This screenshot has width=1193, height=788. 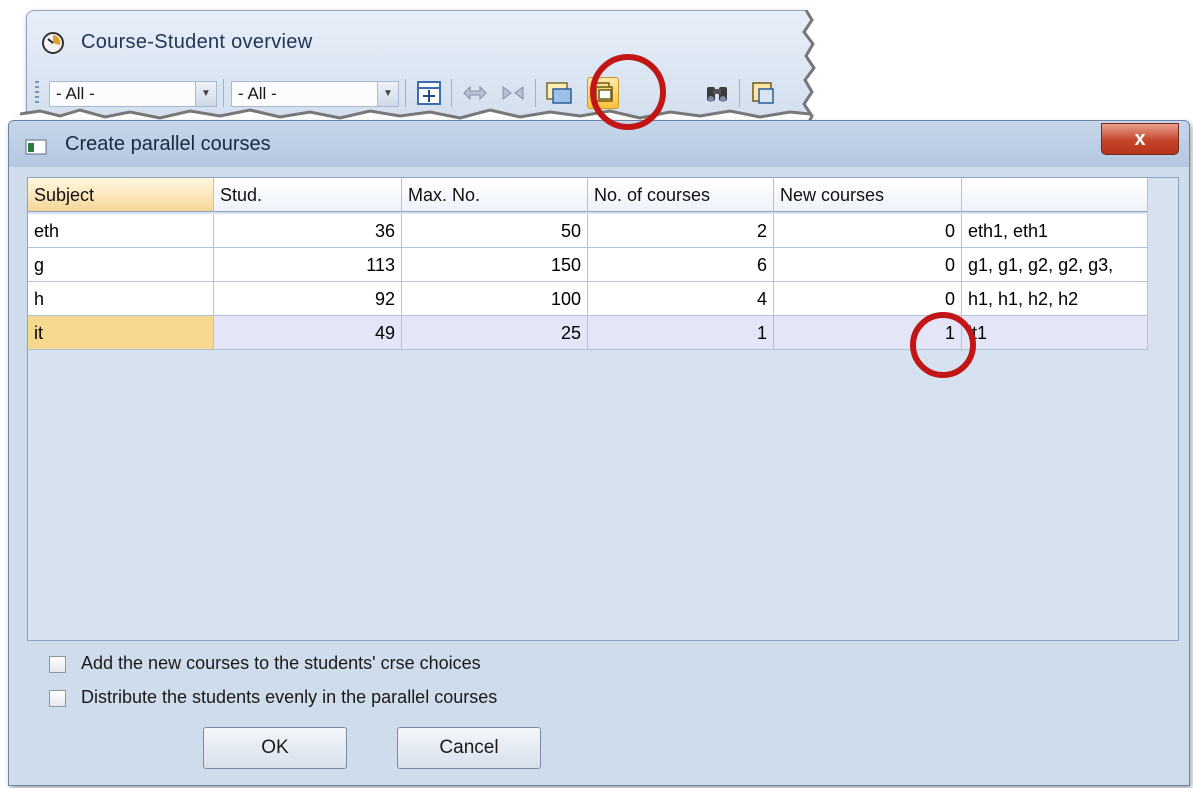 I want to click on close-button: x, so click(x=1140, y=139).